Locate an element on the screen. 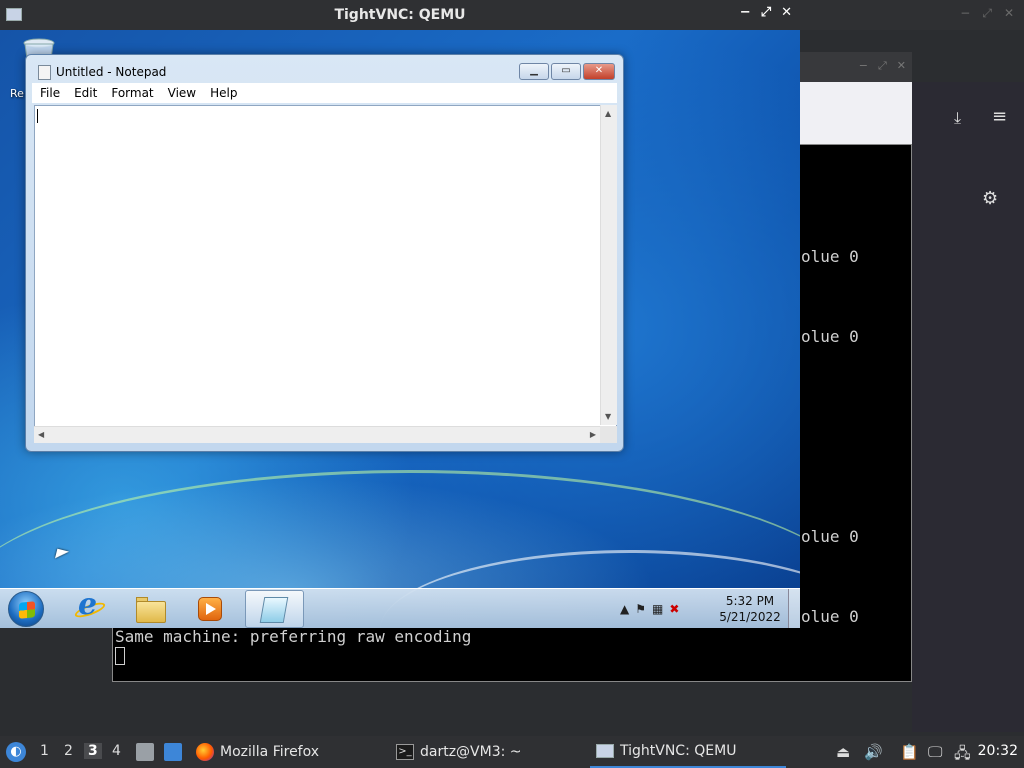  menu-format: Format is located at coordinates (132, 93).